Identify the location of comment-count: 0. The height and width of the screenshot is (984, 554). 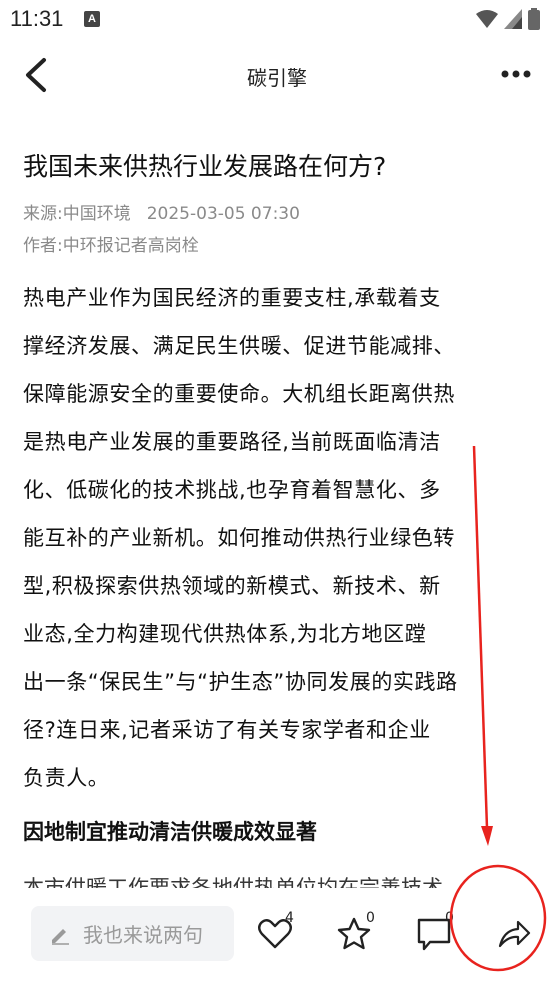
(449, 918).